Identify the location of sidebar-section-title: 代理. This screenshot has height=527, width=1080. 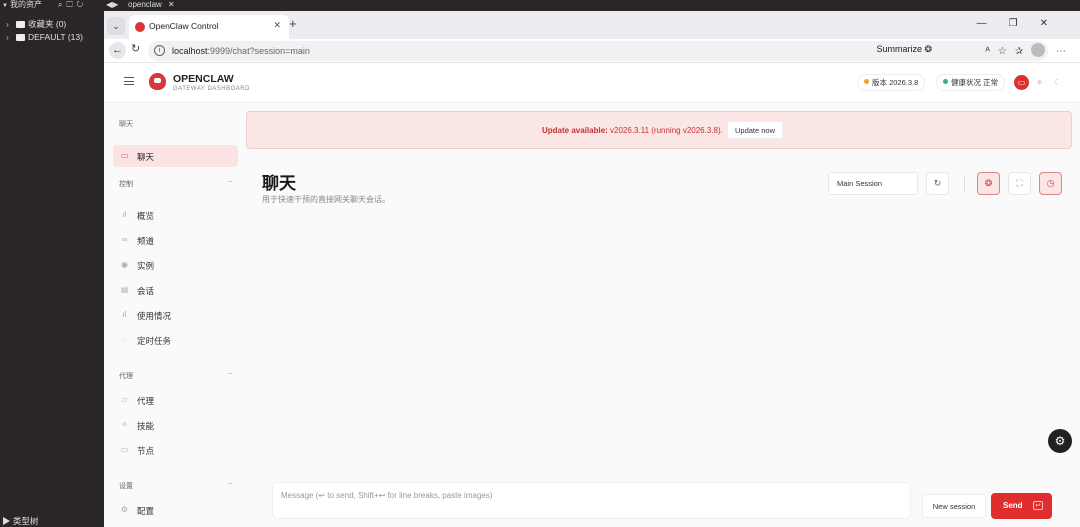
(126, 376).